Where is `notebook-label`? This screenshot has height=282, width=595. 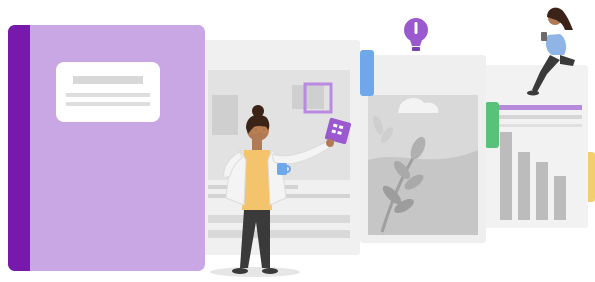
notebook-label is located at coordinates (108, 92).